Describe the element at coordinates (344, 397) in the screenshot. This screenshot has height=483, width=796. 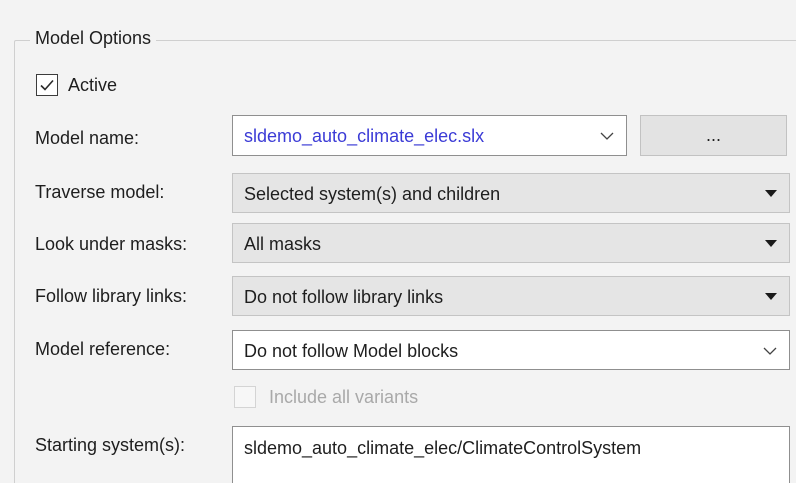
I see `include-all-variants-label: Include all variants` at that location.